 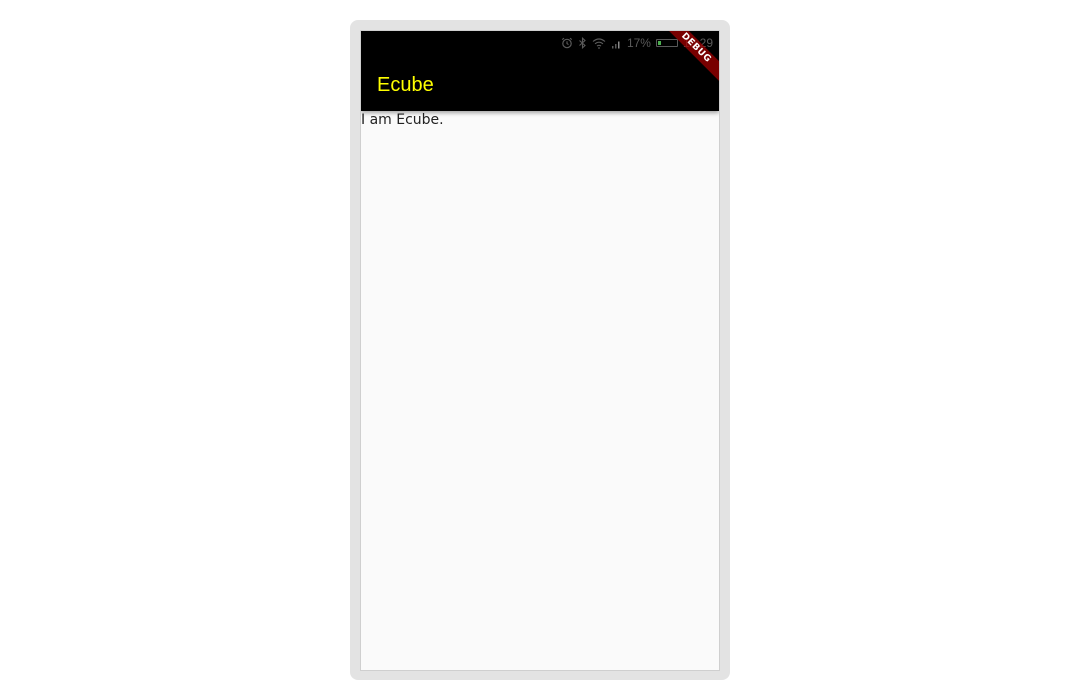 What do you see at coordinates (540, 43) in the screenshot?
I see `status-bar: 17% 10:29` at bounding box center [540, 43].